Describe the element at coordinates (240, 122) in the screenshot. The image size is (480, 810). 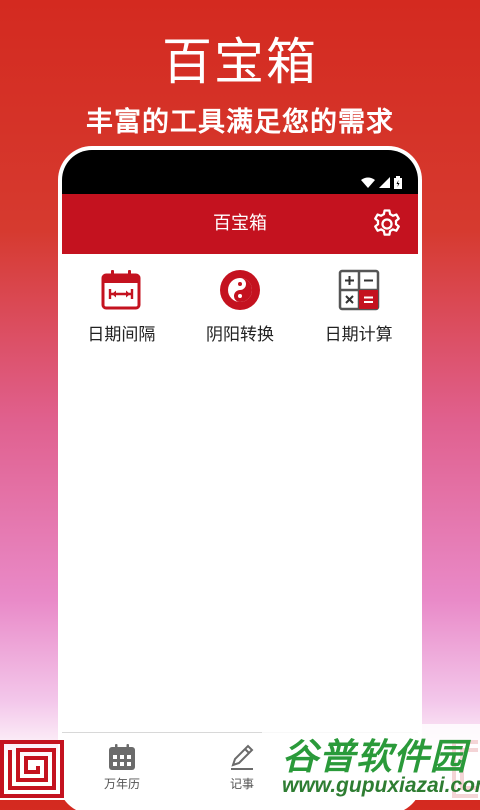
I see `promo-subtitle: 丰富的工具满足您的需求` at that location.